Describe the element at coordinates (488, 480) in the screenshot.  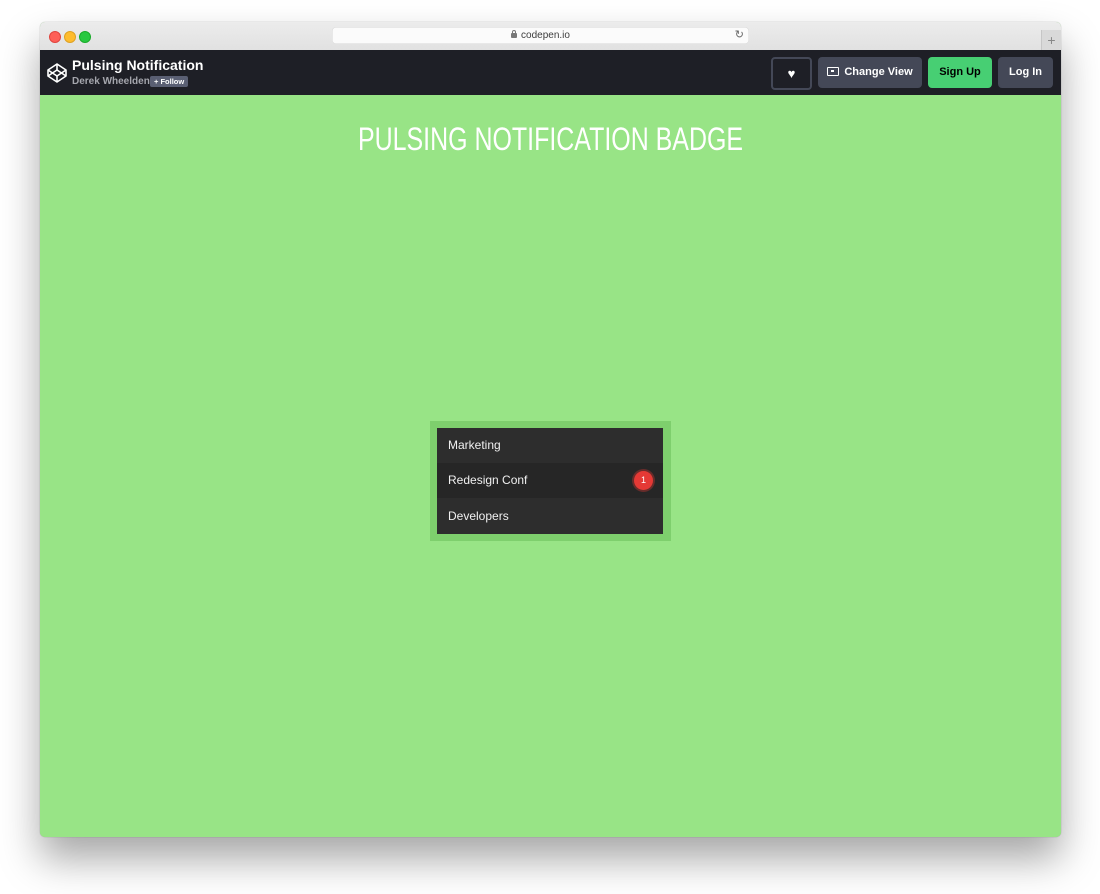
I see `menu-item-label: Redesign Conf` at that location.